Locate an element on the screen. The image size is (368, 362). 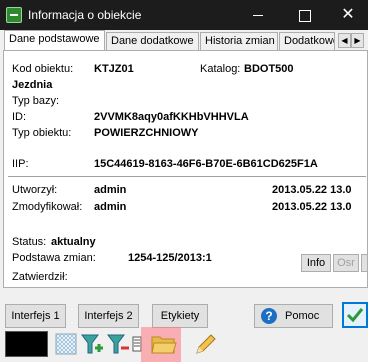
filter-remove-icon is located at coordinates (118, 344).